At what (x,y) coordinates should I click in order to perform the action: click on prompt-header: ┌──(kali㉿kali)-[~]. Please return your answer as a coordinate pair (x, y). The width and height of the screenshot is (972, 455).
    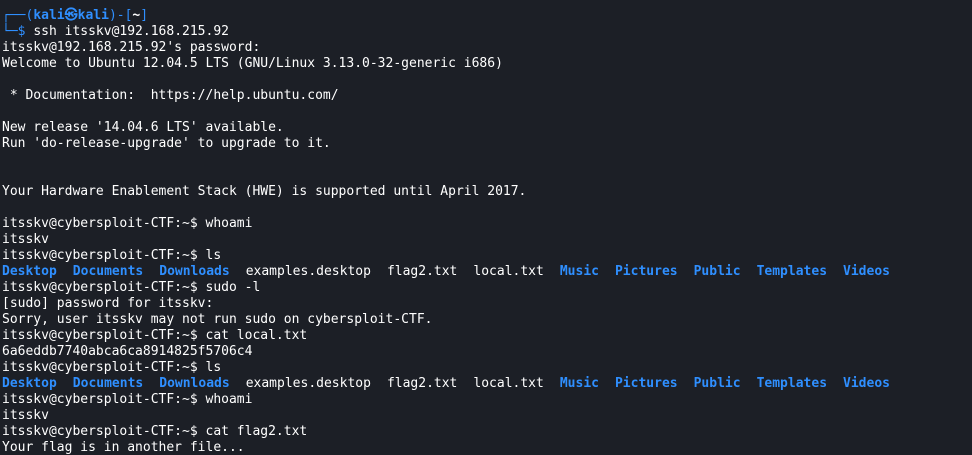
    Looking at the image, I should click on (487, 16).